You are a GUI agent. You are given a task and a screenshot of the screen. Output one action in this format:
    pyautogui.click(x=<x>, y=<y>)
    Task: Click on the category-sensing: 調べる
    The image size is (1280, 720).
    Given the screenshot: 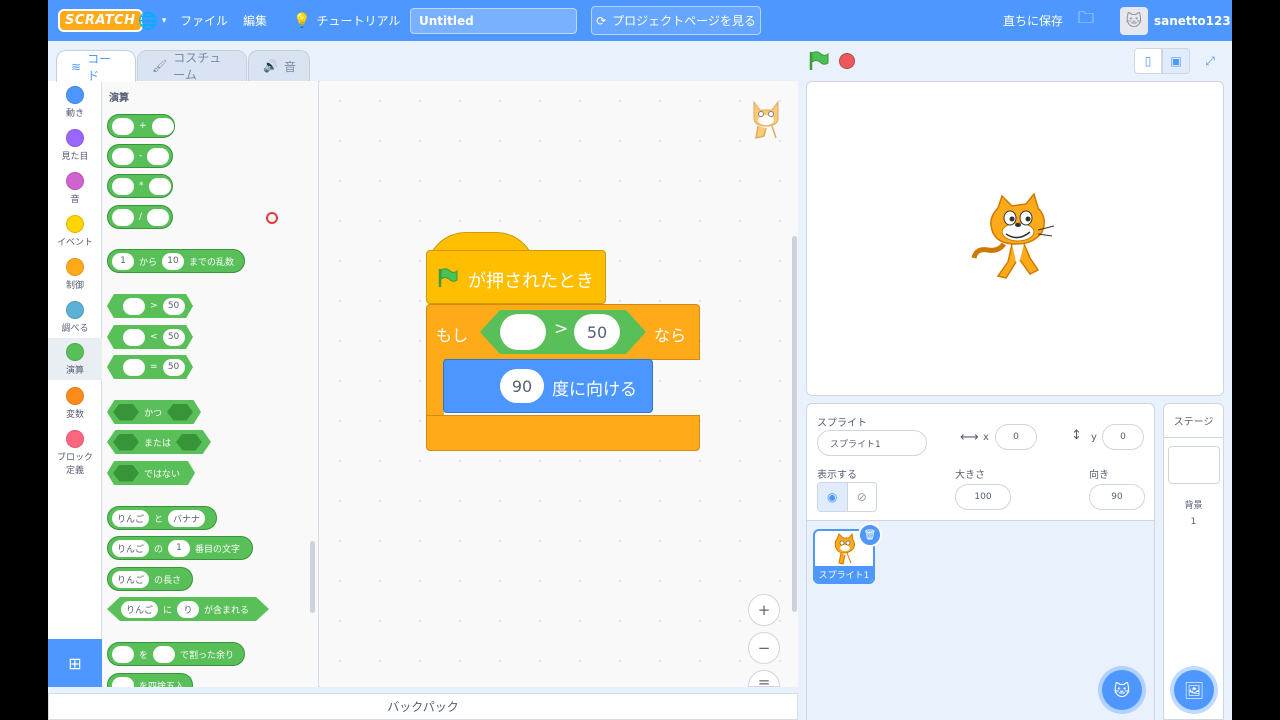 What is the action you would take?
    pyautogui.click(x=75, y=322)
    